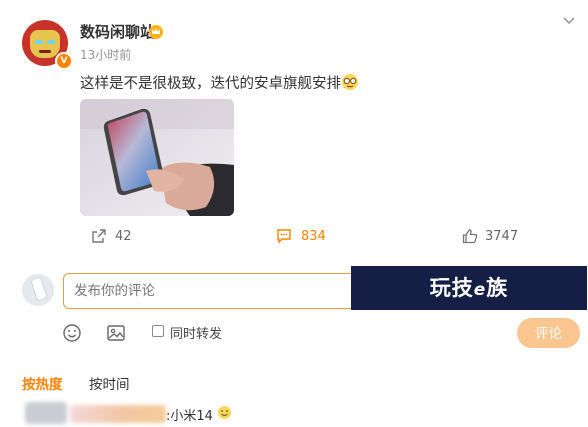  I want to click on glasses-emoji-icon, so click(350, 82).